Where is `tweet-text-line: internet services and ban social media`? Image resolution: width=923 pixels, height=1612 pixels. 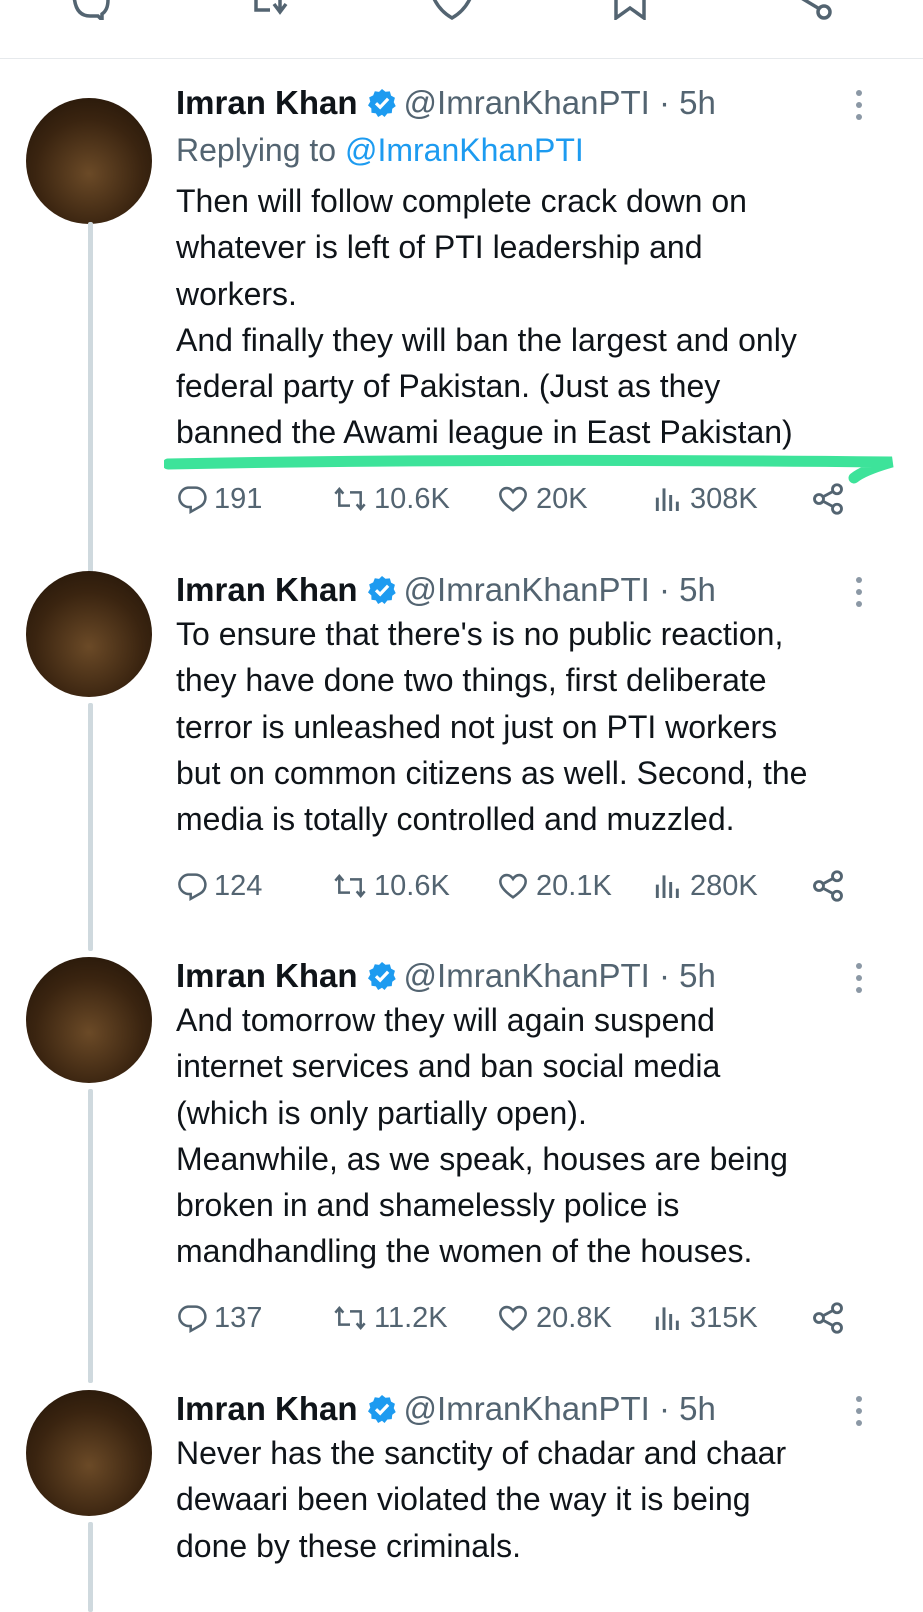 tweet-text-line: internet services and ban social media is located at coordinates (448, 1066).